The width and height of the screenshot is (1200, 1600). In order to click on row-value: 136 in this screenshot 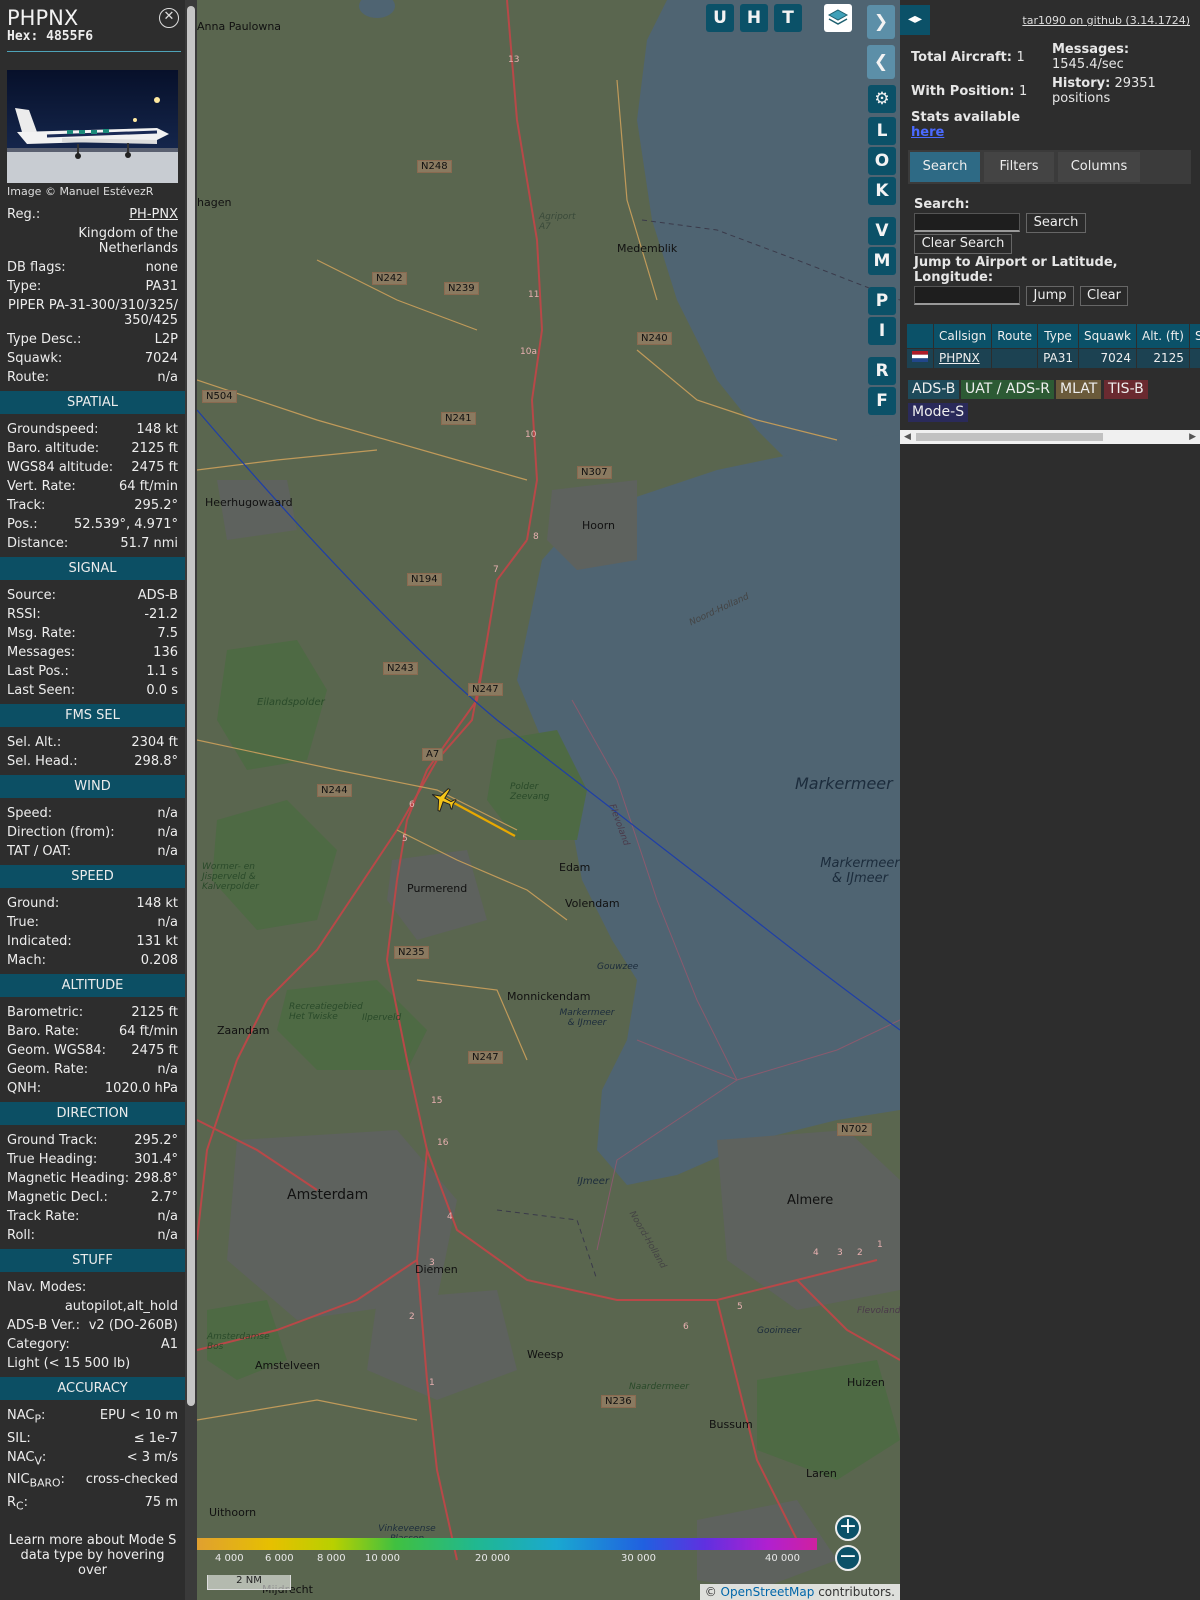, I will do `click(165, 652)`.